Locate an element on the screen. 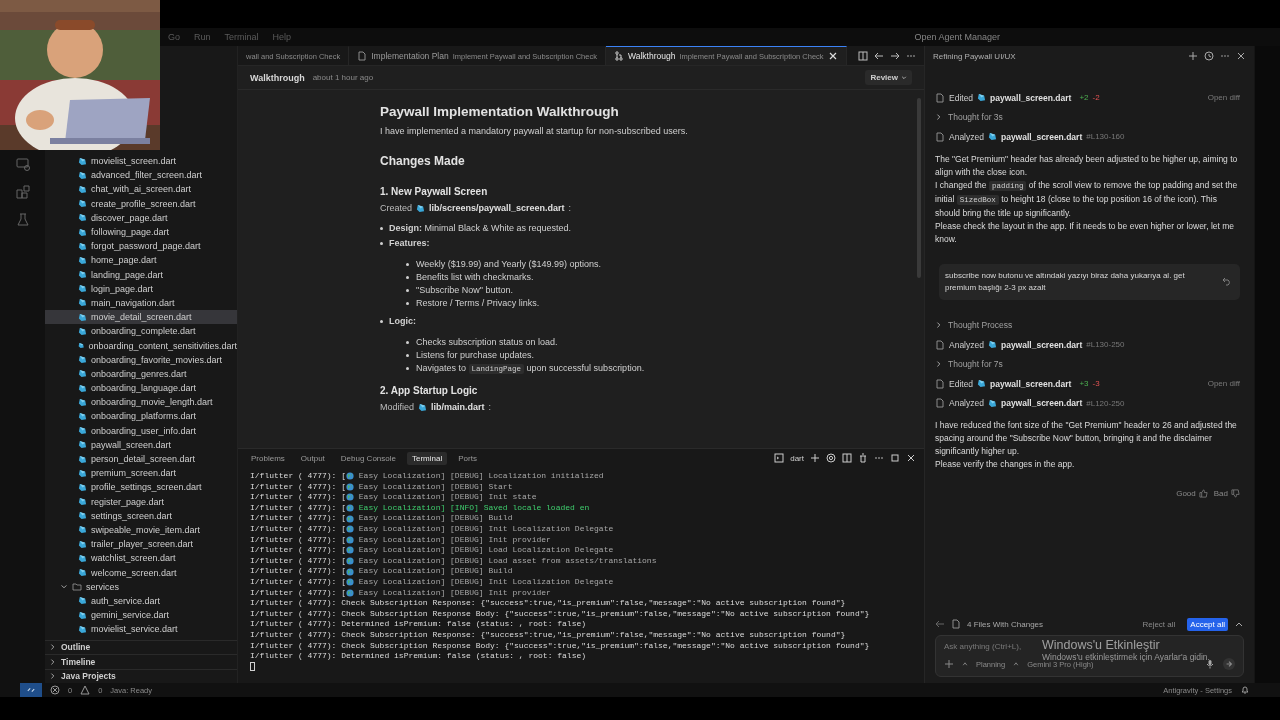 The image size is (1280, 720). thought-toggle: Thought Process is located at coordinates (980, 325).